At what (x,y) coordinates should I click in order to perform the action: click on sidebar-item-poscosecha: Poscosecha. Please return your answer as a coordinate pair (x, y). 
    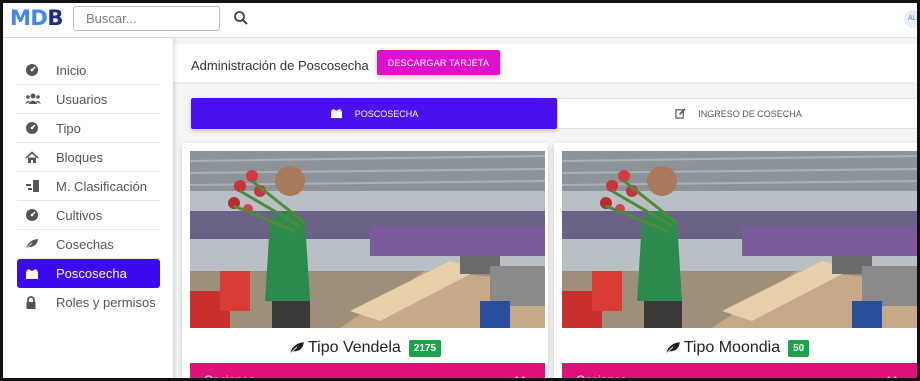
    Looking at the image, I should click on (88, 273).